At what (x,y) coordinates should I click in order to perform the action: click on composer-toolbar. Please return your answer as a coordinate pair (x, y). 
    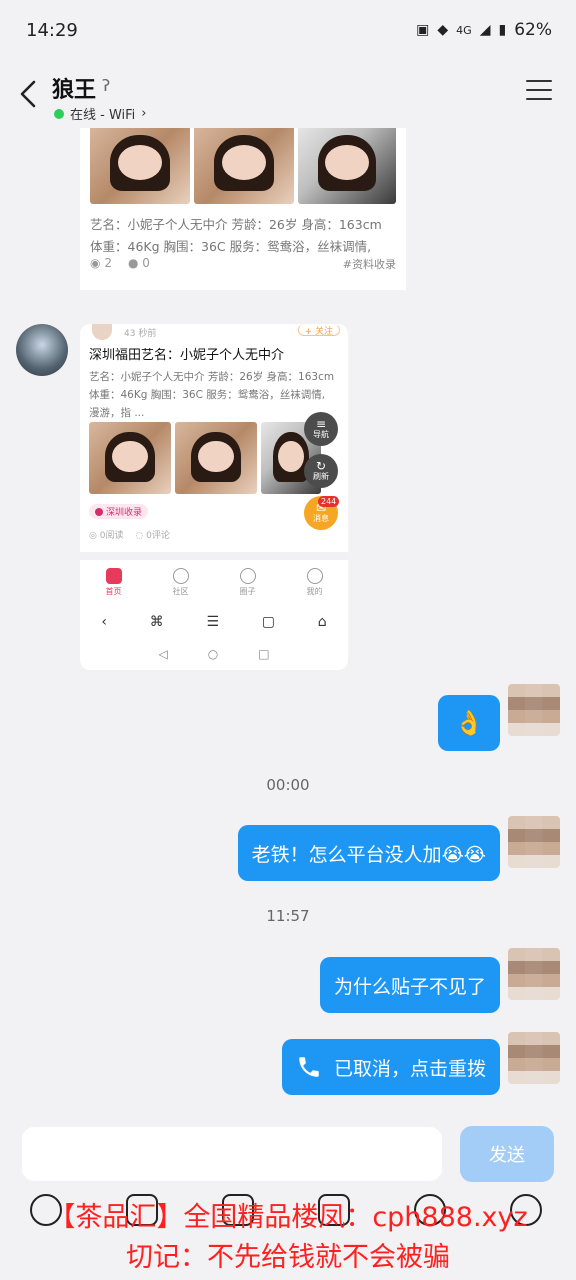
    Looking at the image, I should click on (288, 1216).